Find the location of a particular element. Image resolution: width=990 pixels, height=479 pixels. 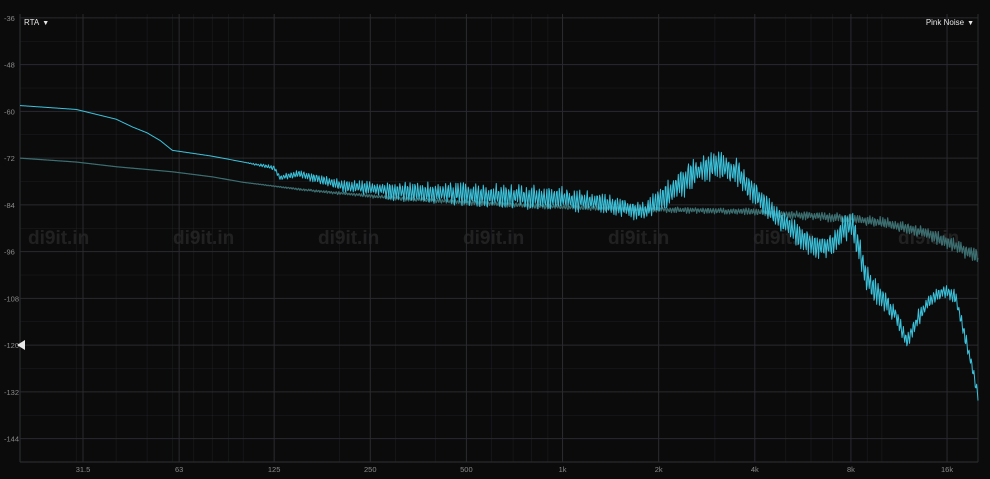

x-tick-label: 4k is located at coordinates (755, 469).